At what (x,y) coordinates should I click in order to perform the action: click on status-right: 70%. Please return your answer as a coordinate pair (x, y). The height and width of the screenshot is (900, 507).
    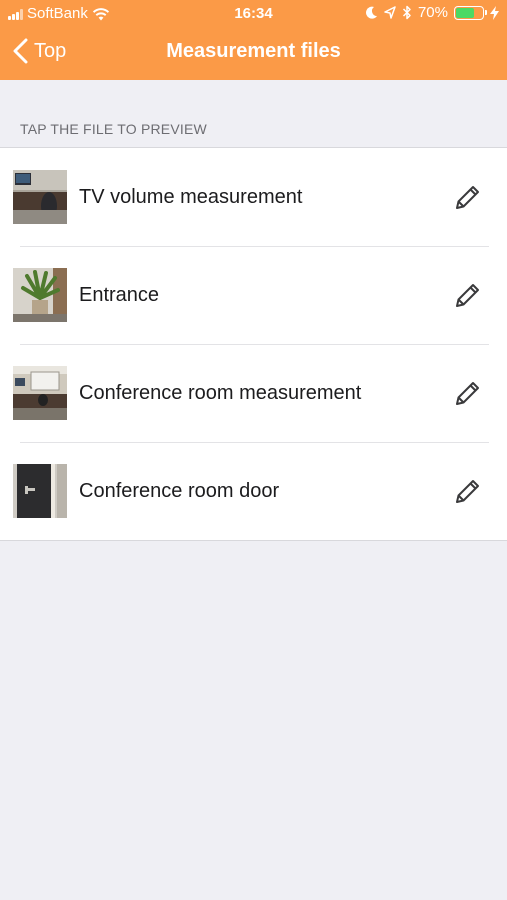
    Looking at the image, I should click on (432, 12).